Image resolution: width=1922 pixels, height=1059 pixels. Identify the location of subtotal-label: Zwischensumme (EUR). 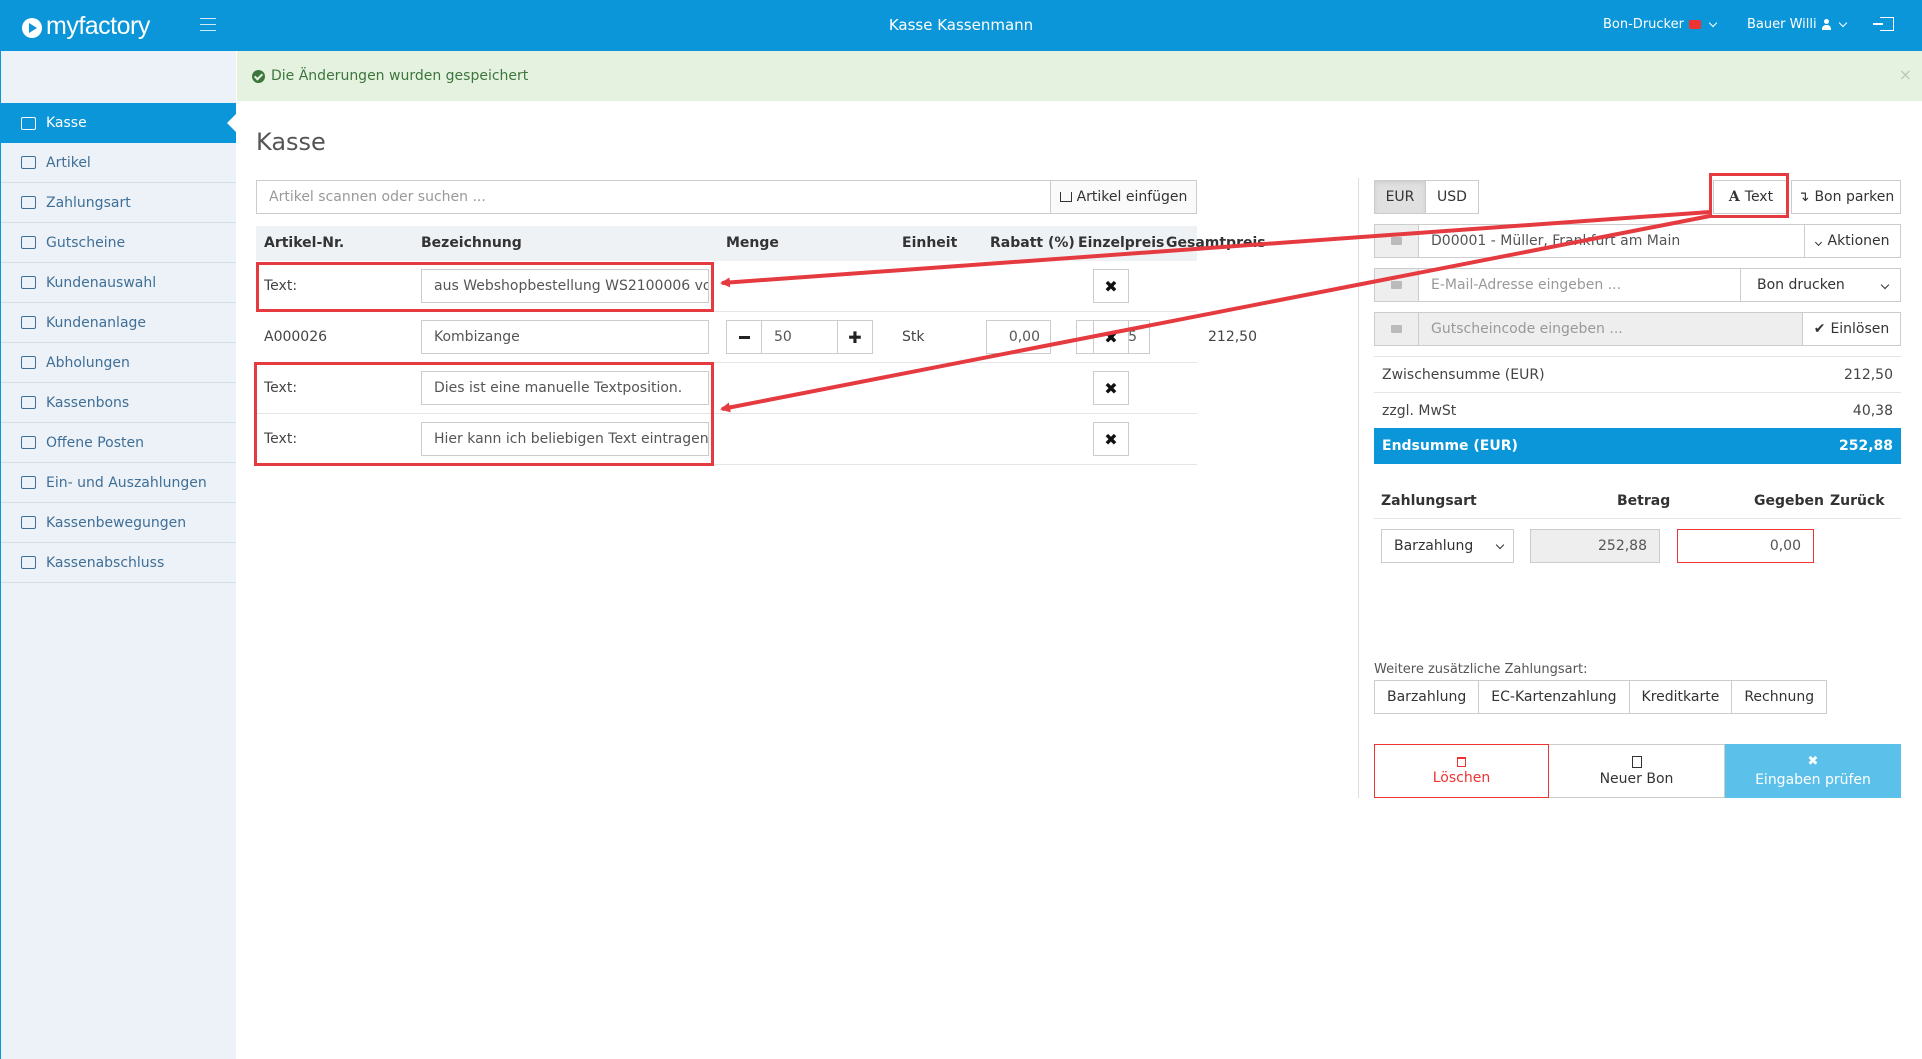
(1463, 374).